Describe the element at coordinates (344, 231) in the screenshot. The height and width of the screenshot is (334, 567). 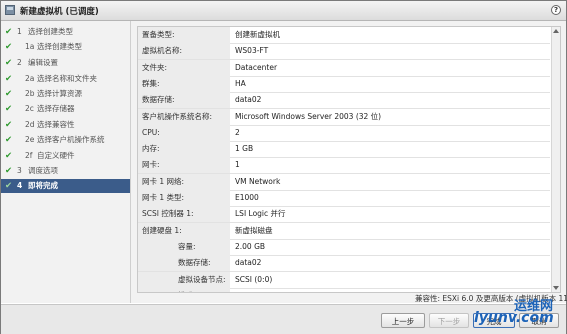
I see `summary-row: 创建硬盘 1: 新虚拟磁盘` at that location.